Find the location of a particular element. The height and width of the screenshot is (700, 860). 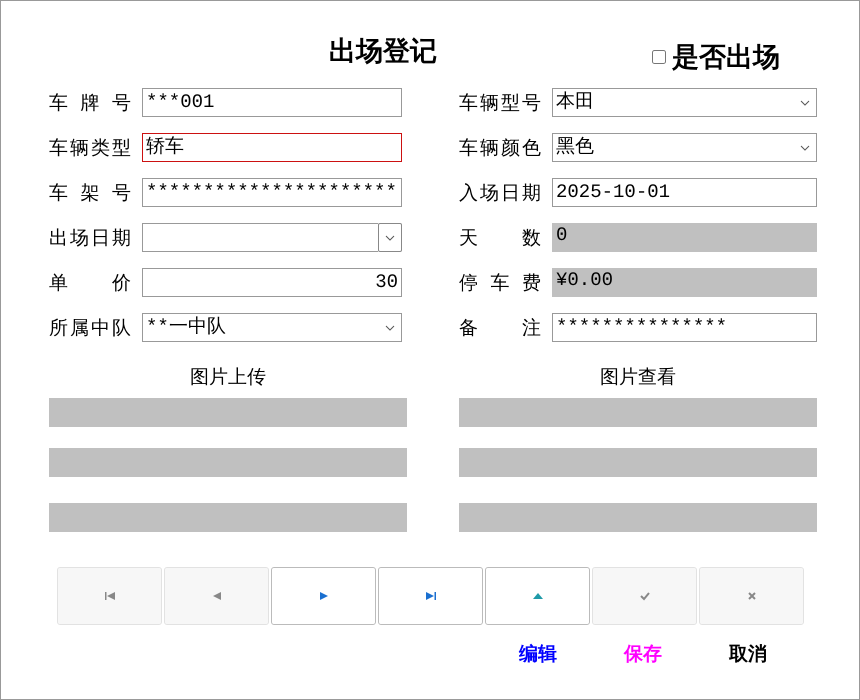

input-field: 30 is located at coordinates (272, 282).